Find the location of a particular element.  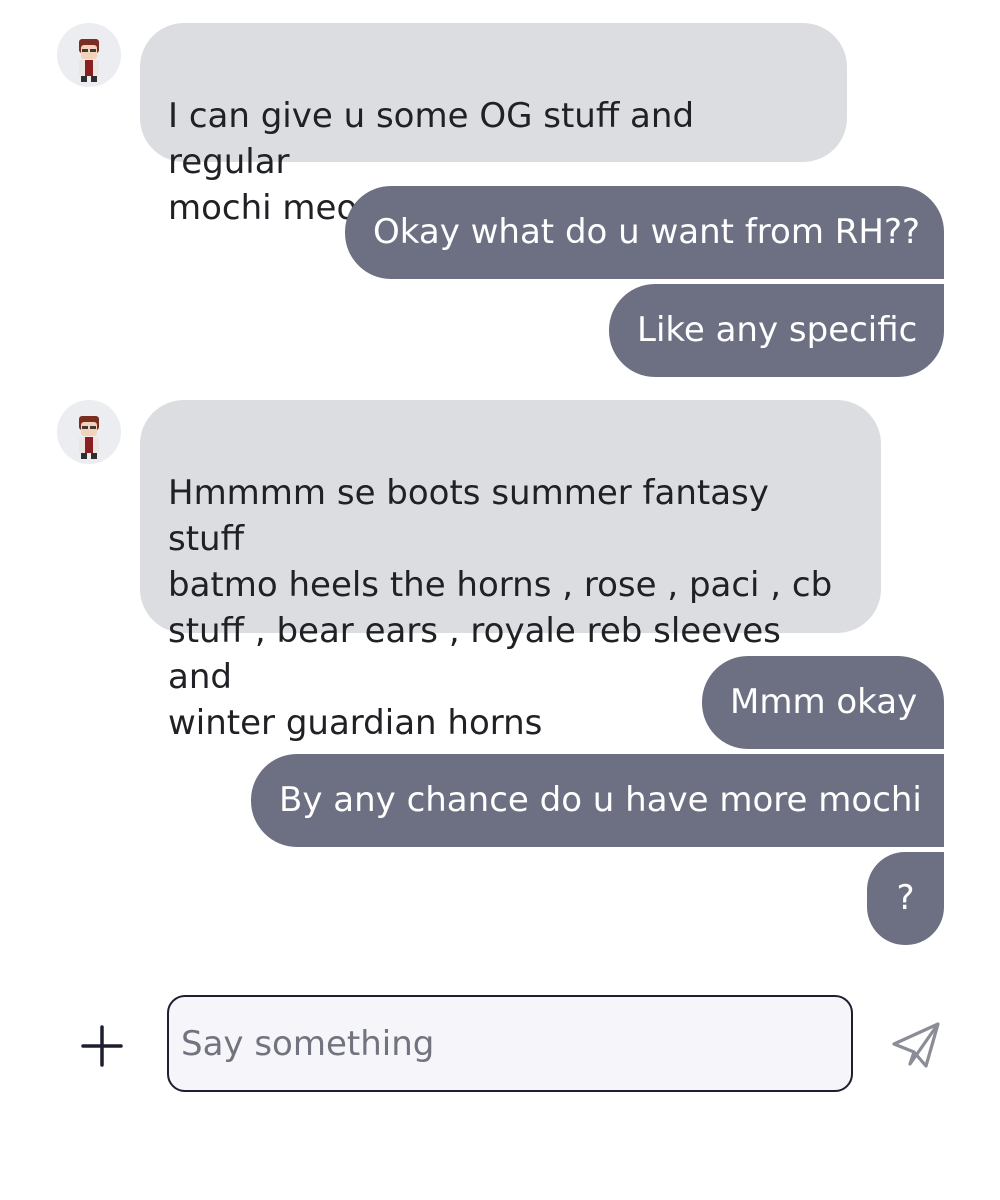

message-bubble-outgoing: Like any specific is located at coordinates (776, 330).